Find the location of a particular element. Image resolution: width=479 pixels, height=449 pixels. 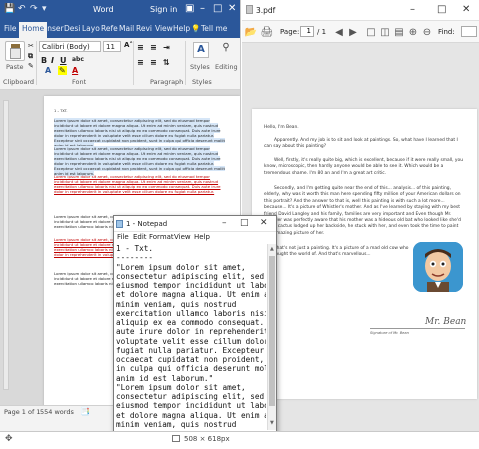

quick-access-dropdown-icon: ▾ is located at coordinates (44, 9).